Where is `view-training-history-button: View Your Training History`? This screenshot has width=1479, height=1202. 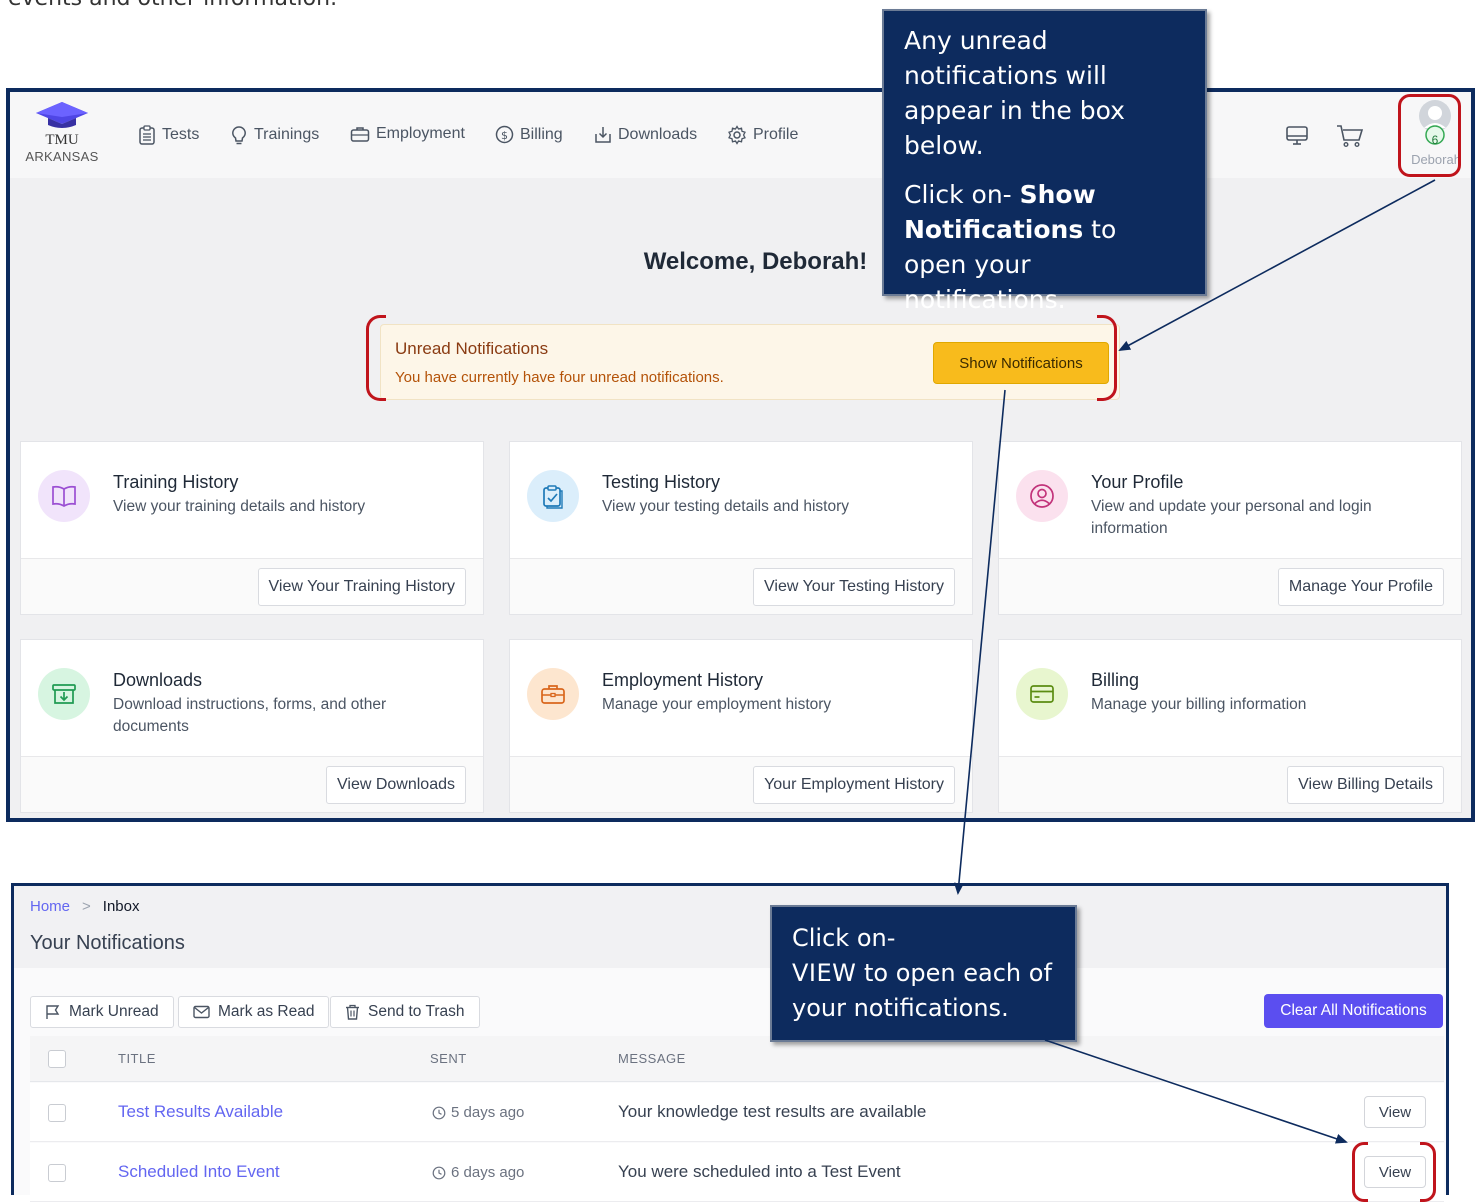 view-training-history-button: View Your Training History is located at coordinates (361, 587).